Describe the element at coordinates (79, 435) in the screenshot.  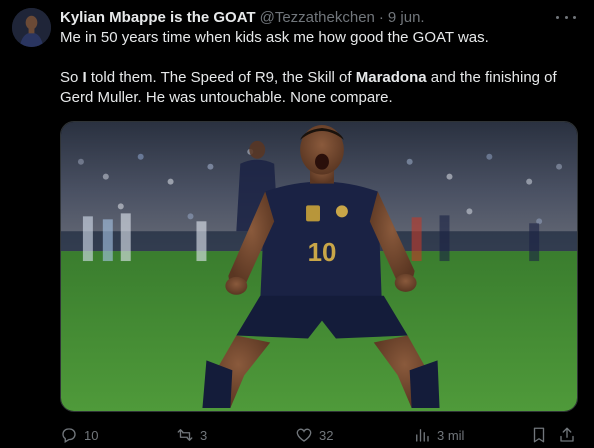
I see `reply-button: 10` at that location.